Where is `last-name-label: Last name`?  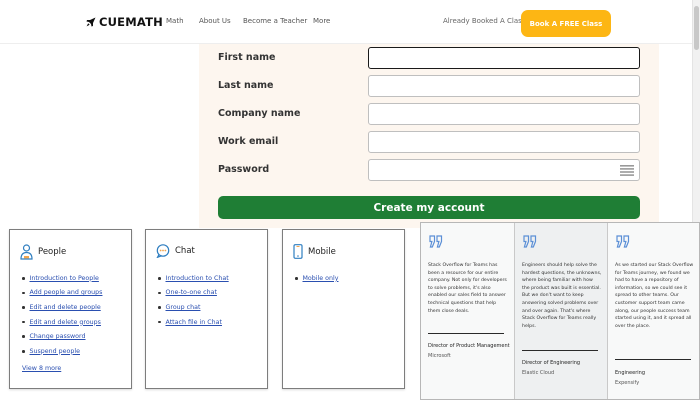 last-name-label: Last name is located at coordinates (246, 85).